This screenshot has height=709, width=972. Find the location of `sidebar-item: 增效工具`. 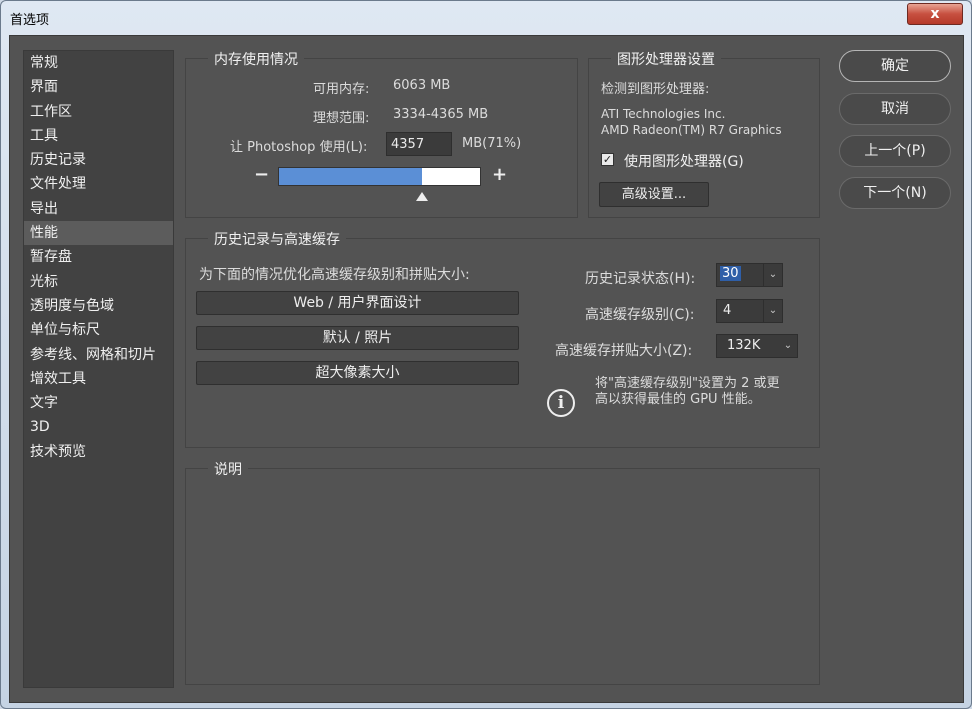

sidebar-item: 增效工具 is located at coordinates (98, 379).